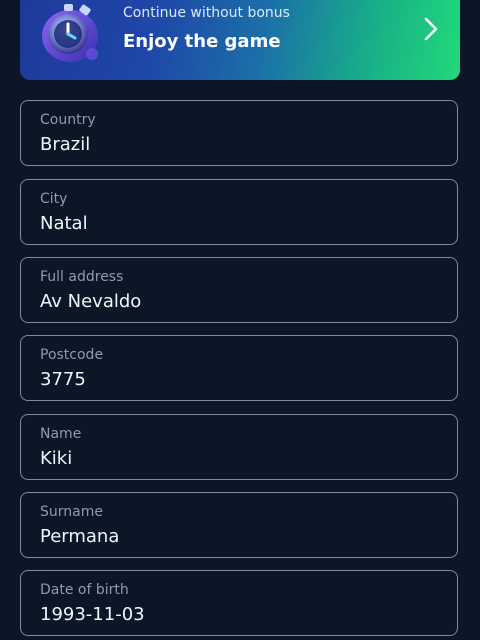 The width and height of the screenshot is (480, 640). Describe the element at coordinates (239, 133) in the screenshot. I see `country-field: Country Brazil` at that location.